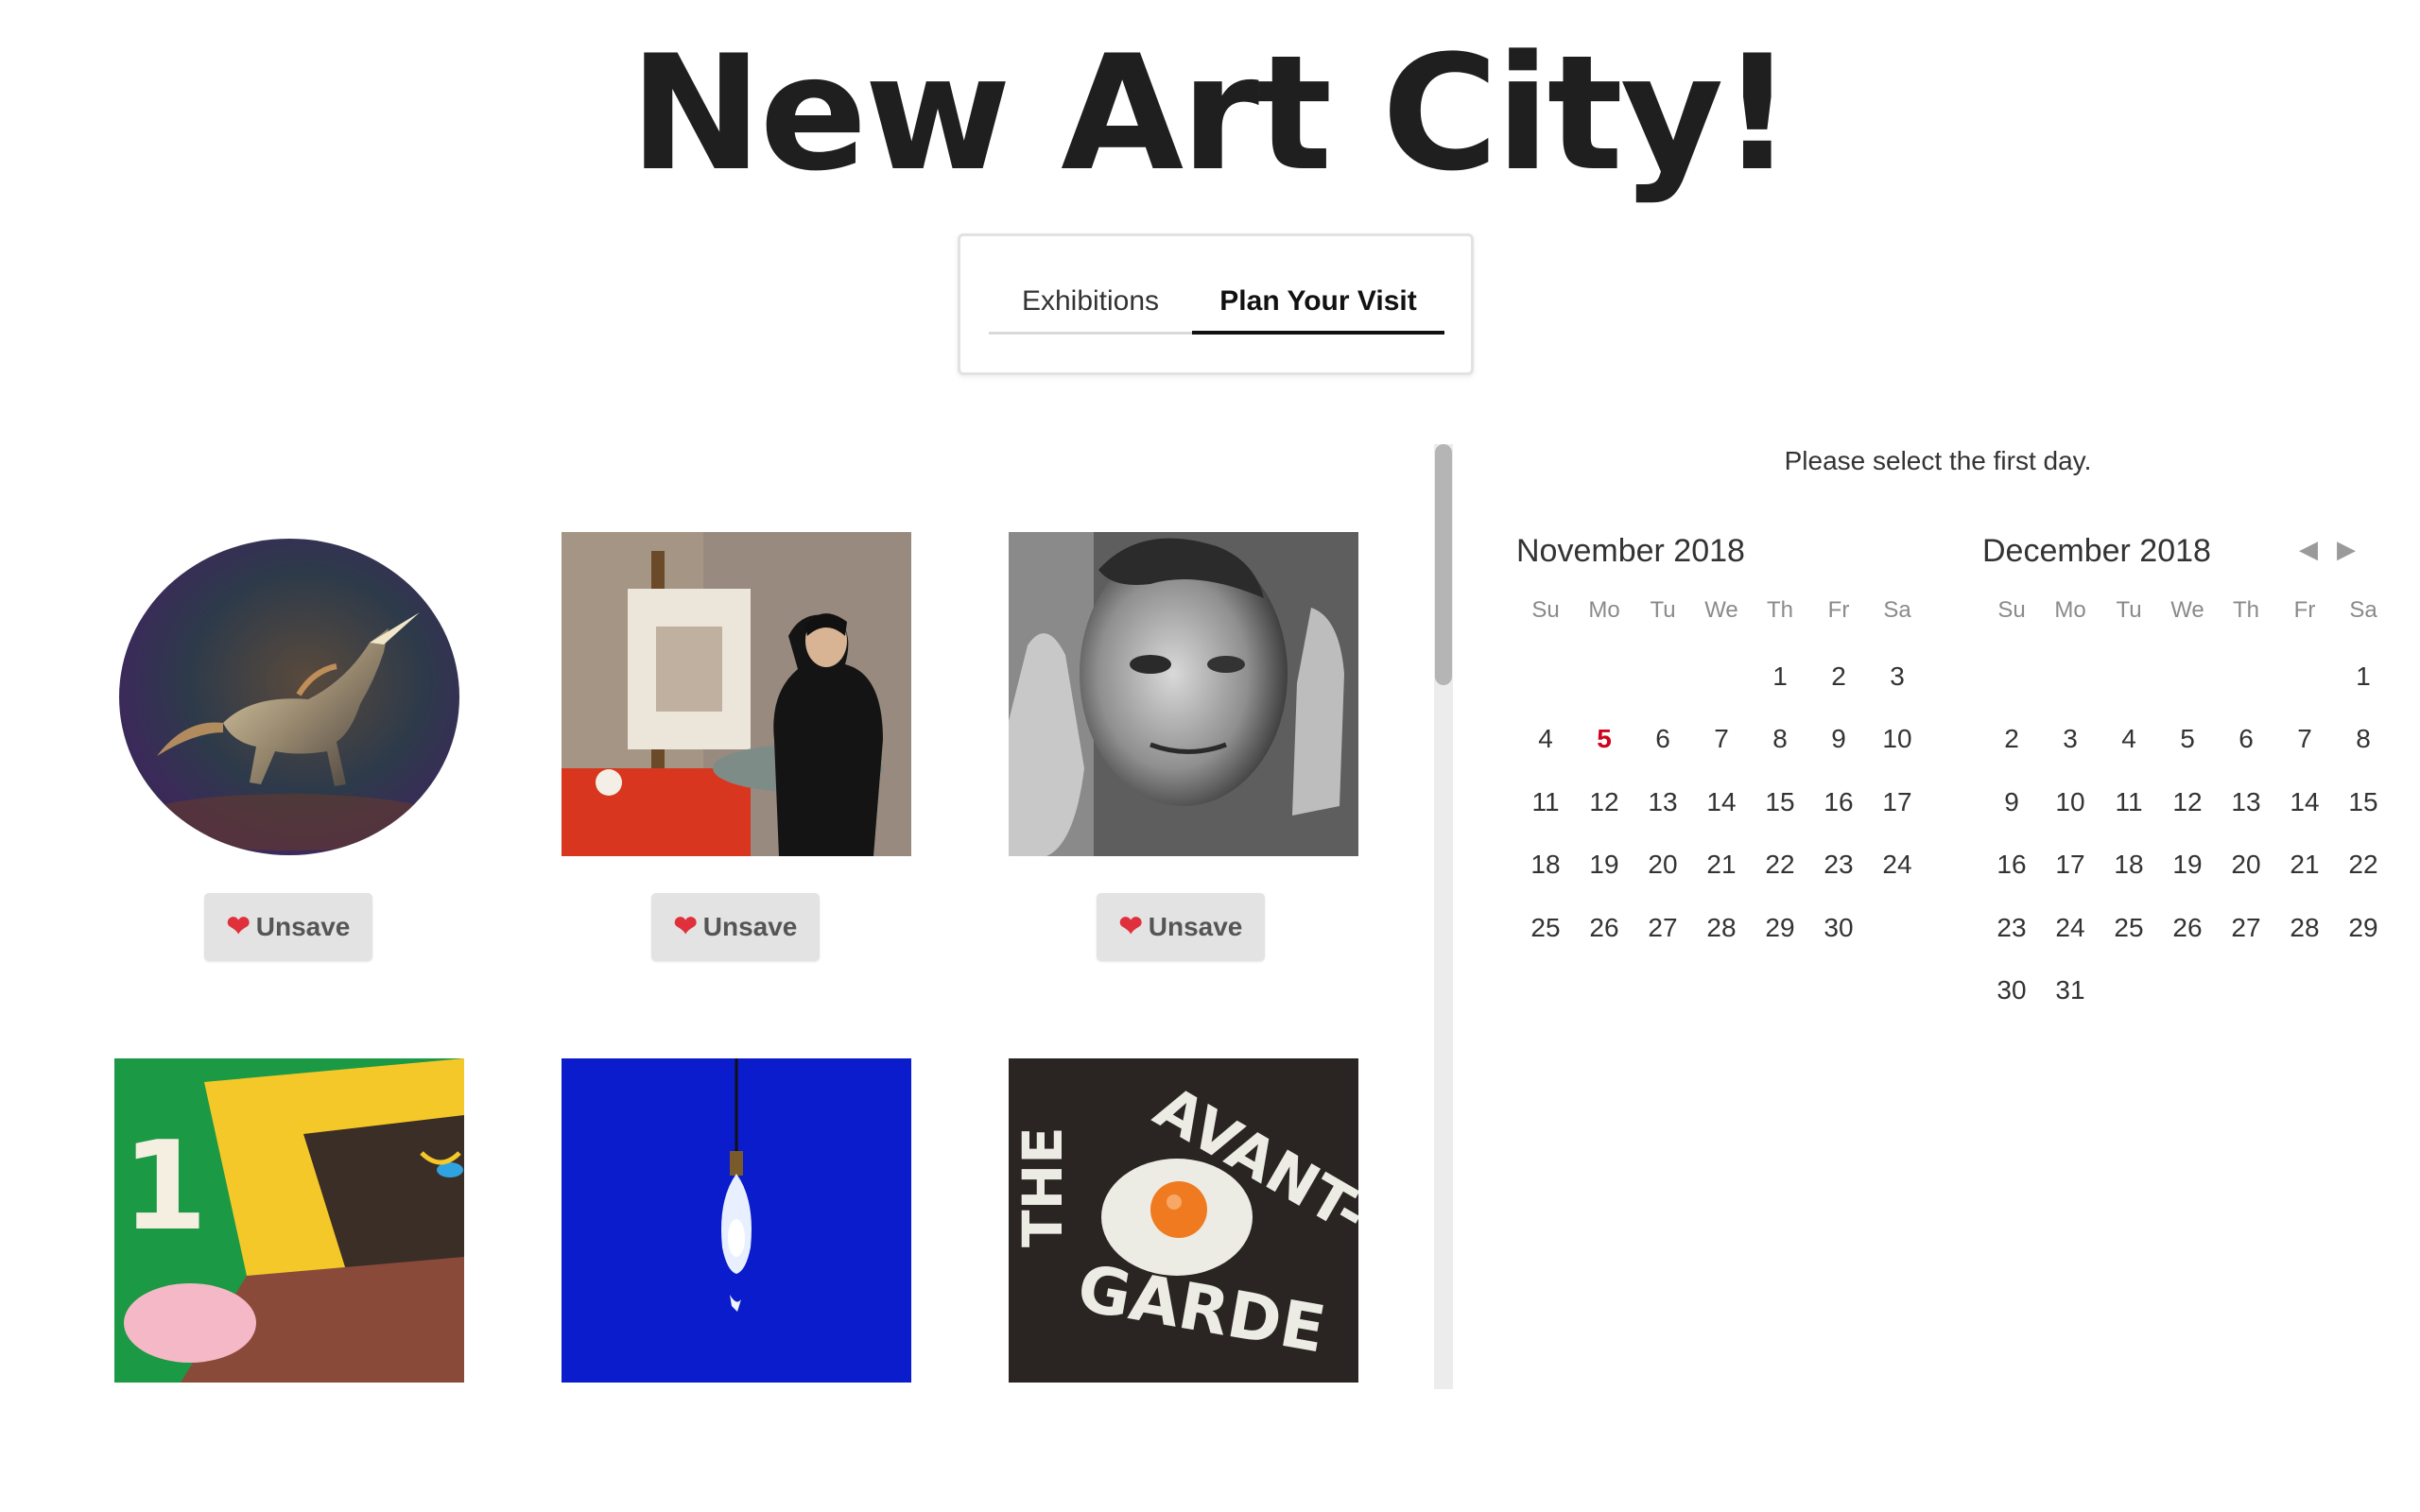 Image resolution: width=2420 pixels, height=1512 pixels. What do you see at coordinates (289, 1220) in the screenshot?
I see `abstract-face-artwork: 1` at bounding box center [289, 1220].